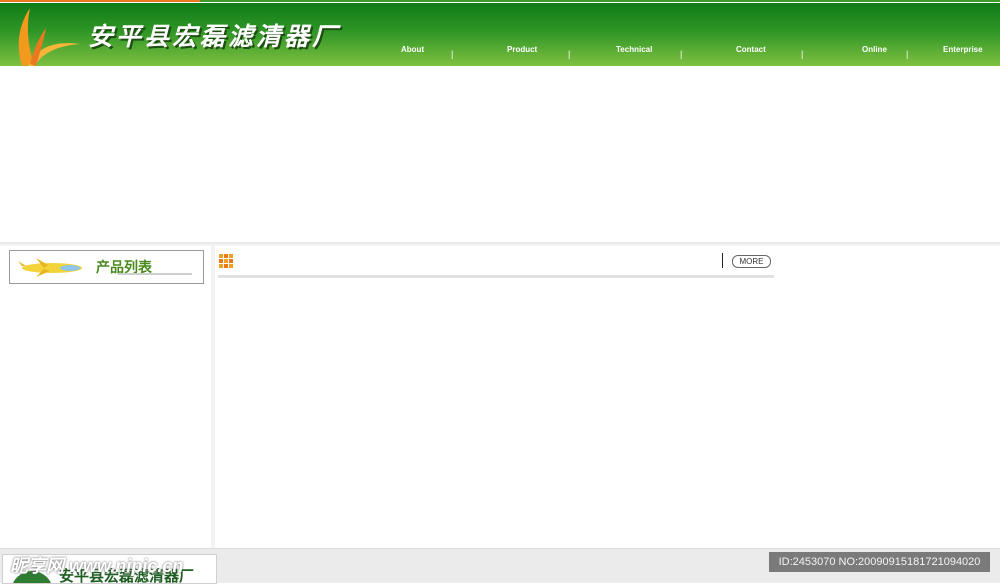  I want to click on grid-icon, so click(226, 261).